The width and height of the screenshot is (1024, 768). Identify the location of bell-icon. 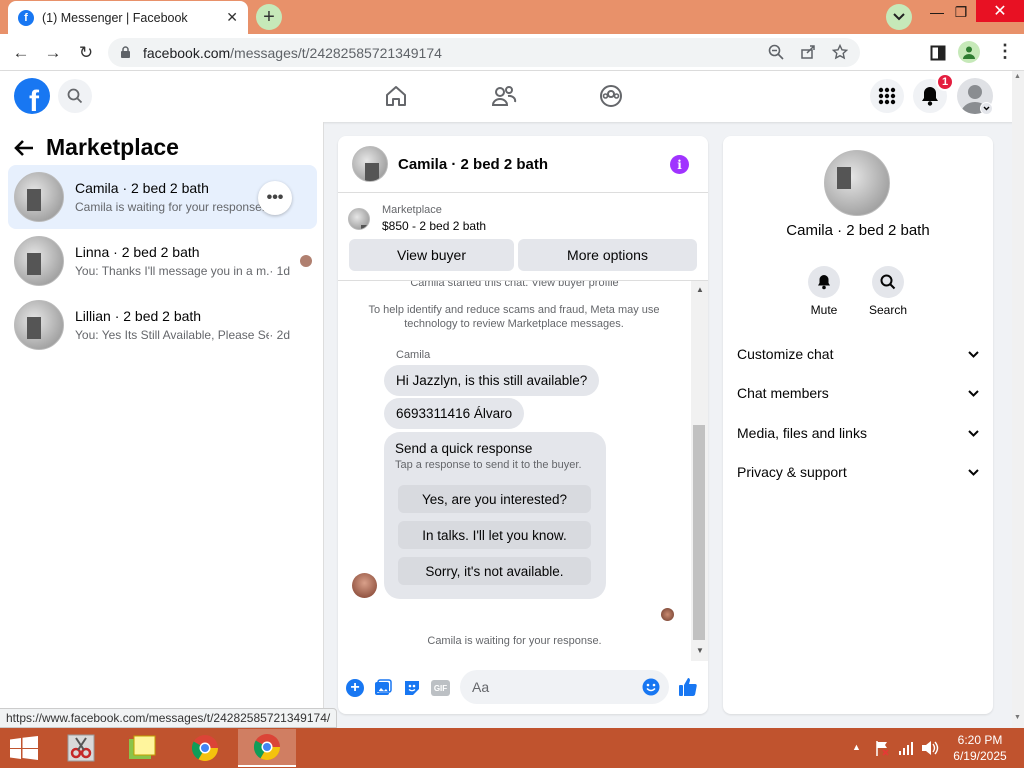
(824, 282).